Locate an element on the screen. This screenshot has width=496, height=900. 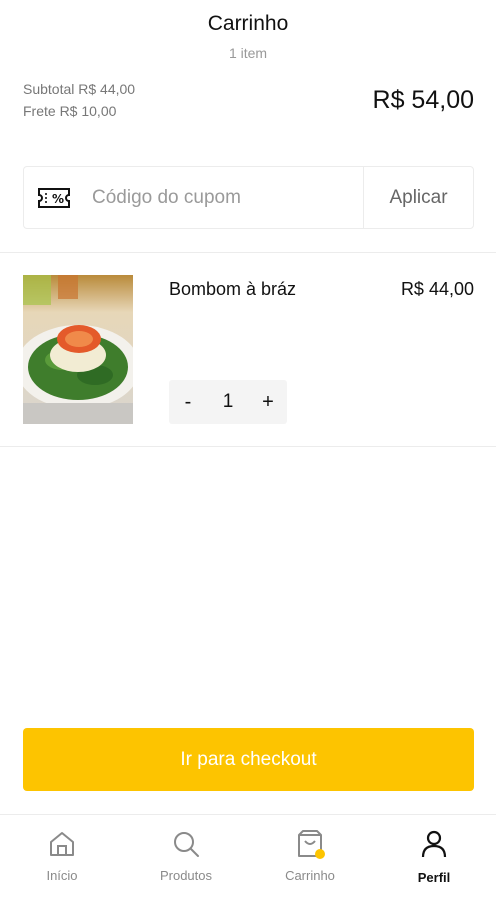
quantity-value: 1 is located at coordinates (228, 401).